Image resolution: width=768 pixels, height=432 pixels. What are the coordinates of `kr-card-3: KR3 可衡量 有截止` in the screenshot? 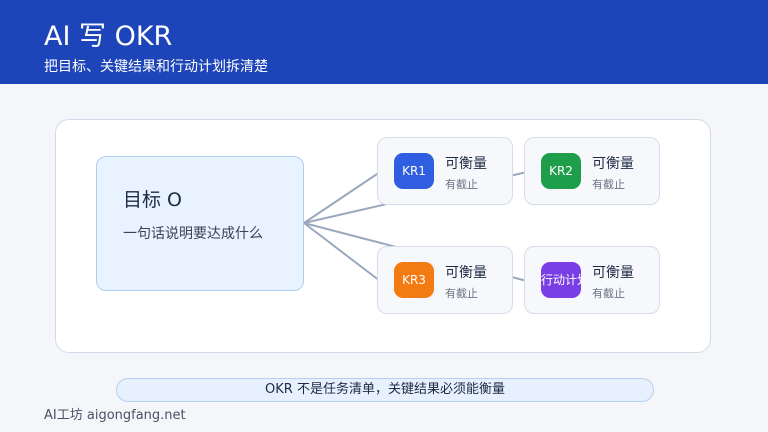 It's located at (445, 280).